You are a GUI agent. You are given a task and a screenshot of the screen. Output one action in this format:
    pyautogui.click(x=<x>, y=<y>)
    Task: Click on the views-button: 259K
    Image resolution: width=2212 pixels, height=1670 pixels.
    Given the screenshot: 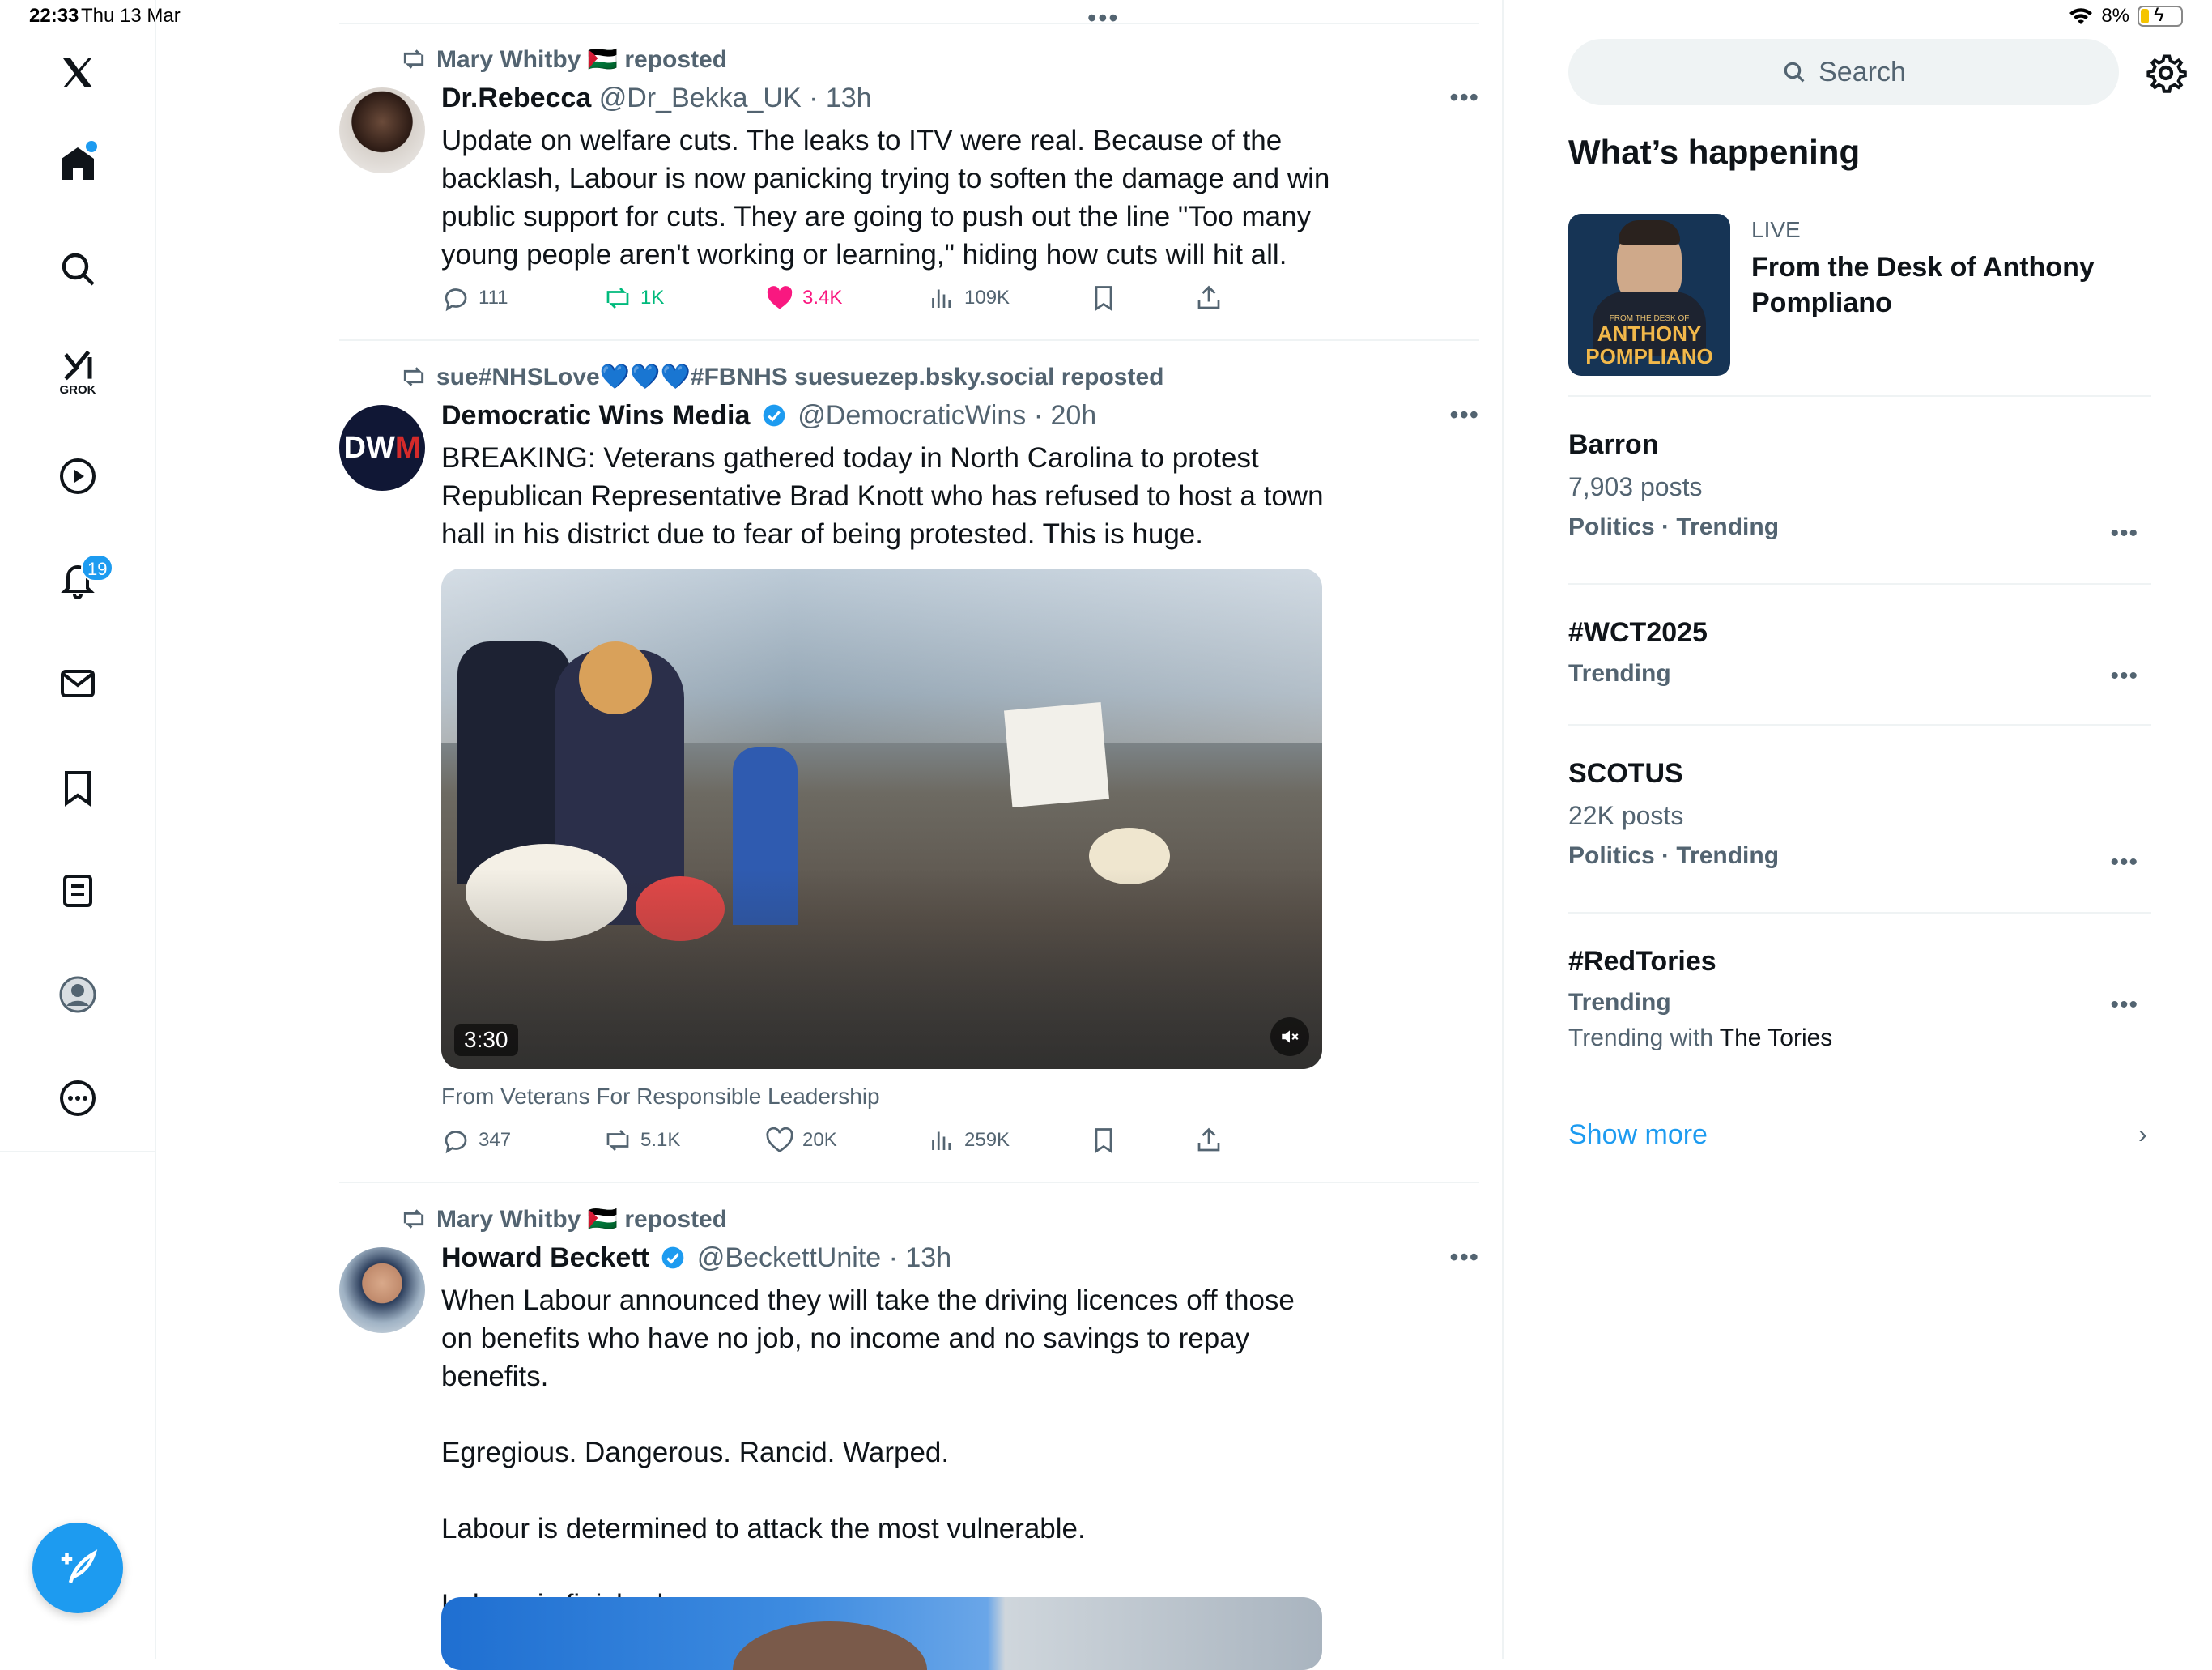 What is the action you would take?
    pyautogui.click(x=969, y=1140)
    